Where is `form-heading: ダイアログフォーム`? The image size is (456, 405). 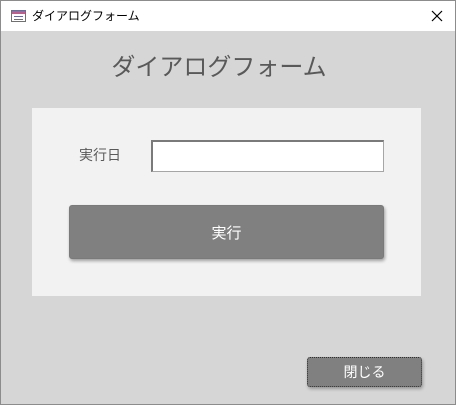 form-heading: ダイアログフォーム is located at coordinates (219, 67).